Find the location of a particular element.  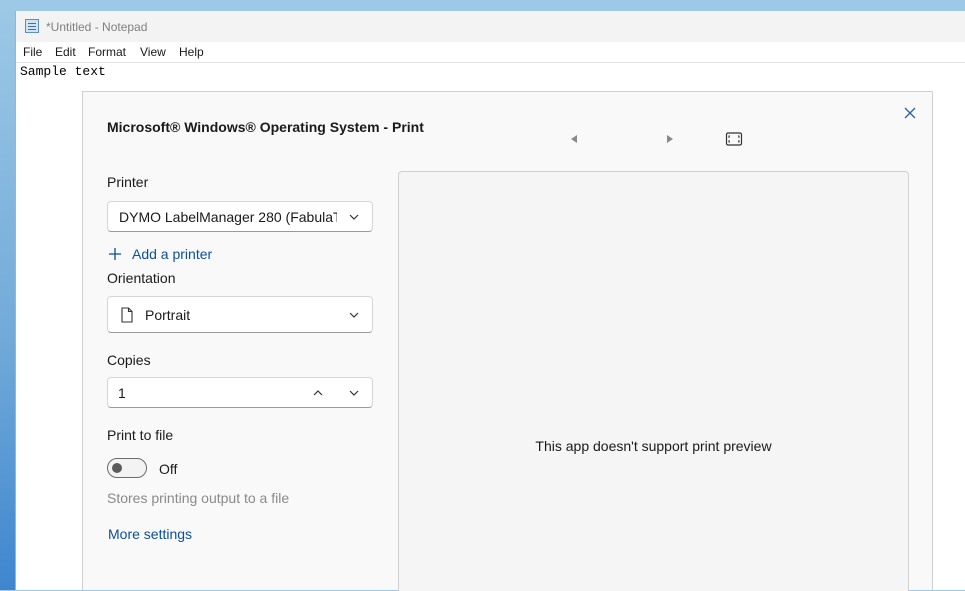

copies-value: 1 is located at coordinates (122, 392).